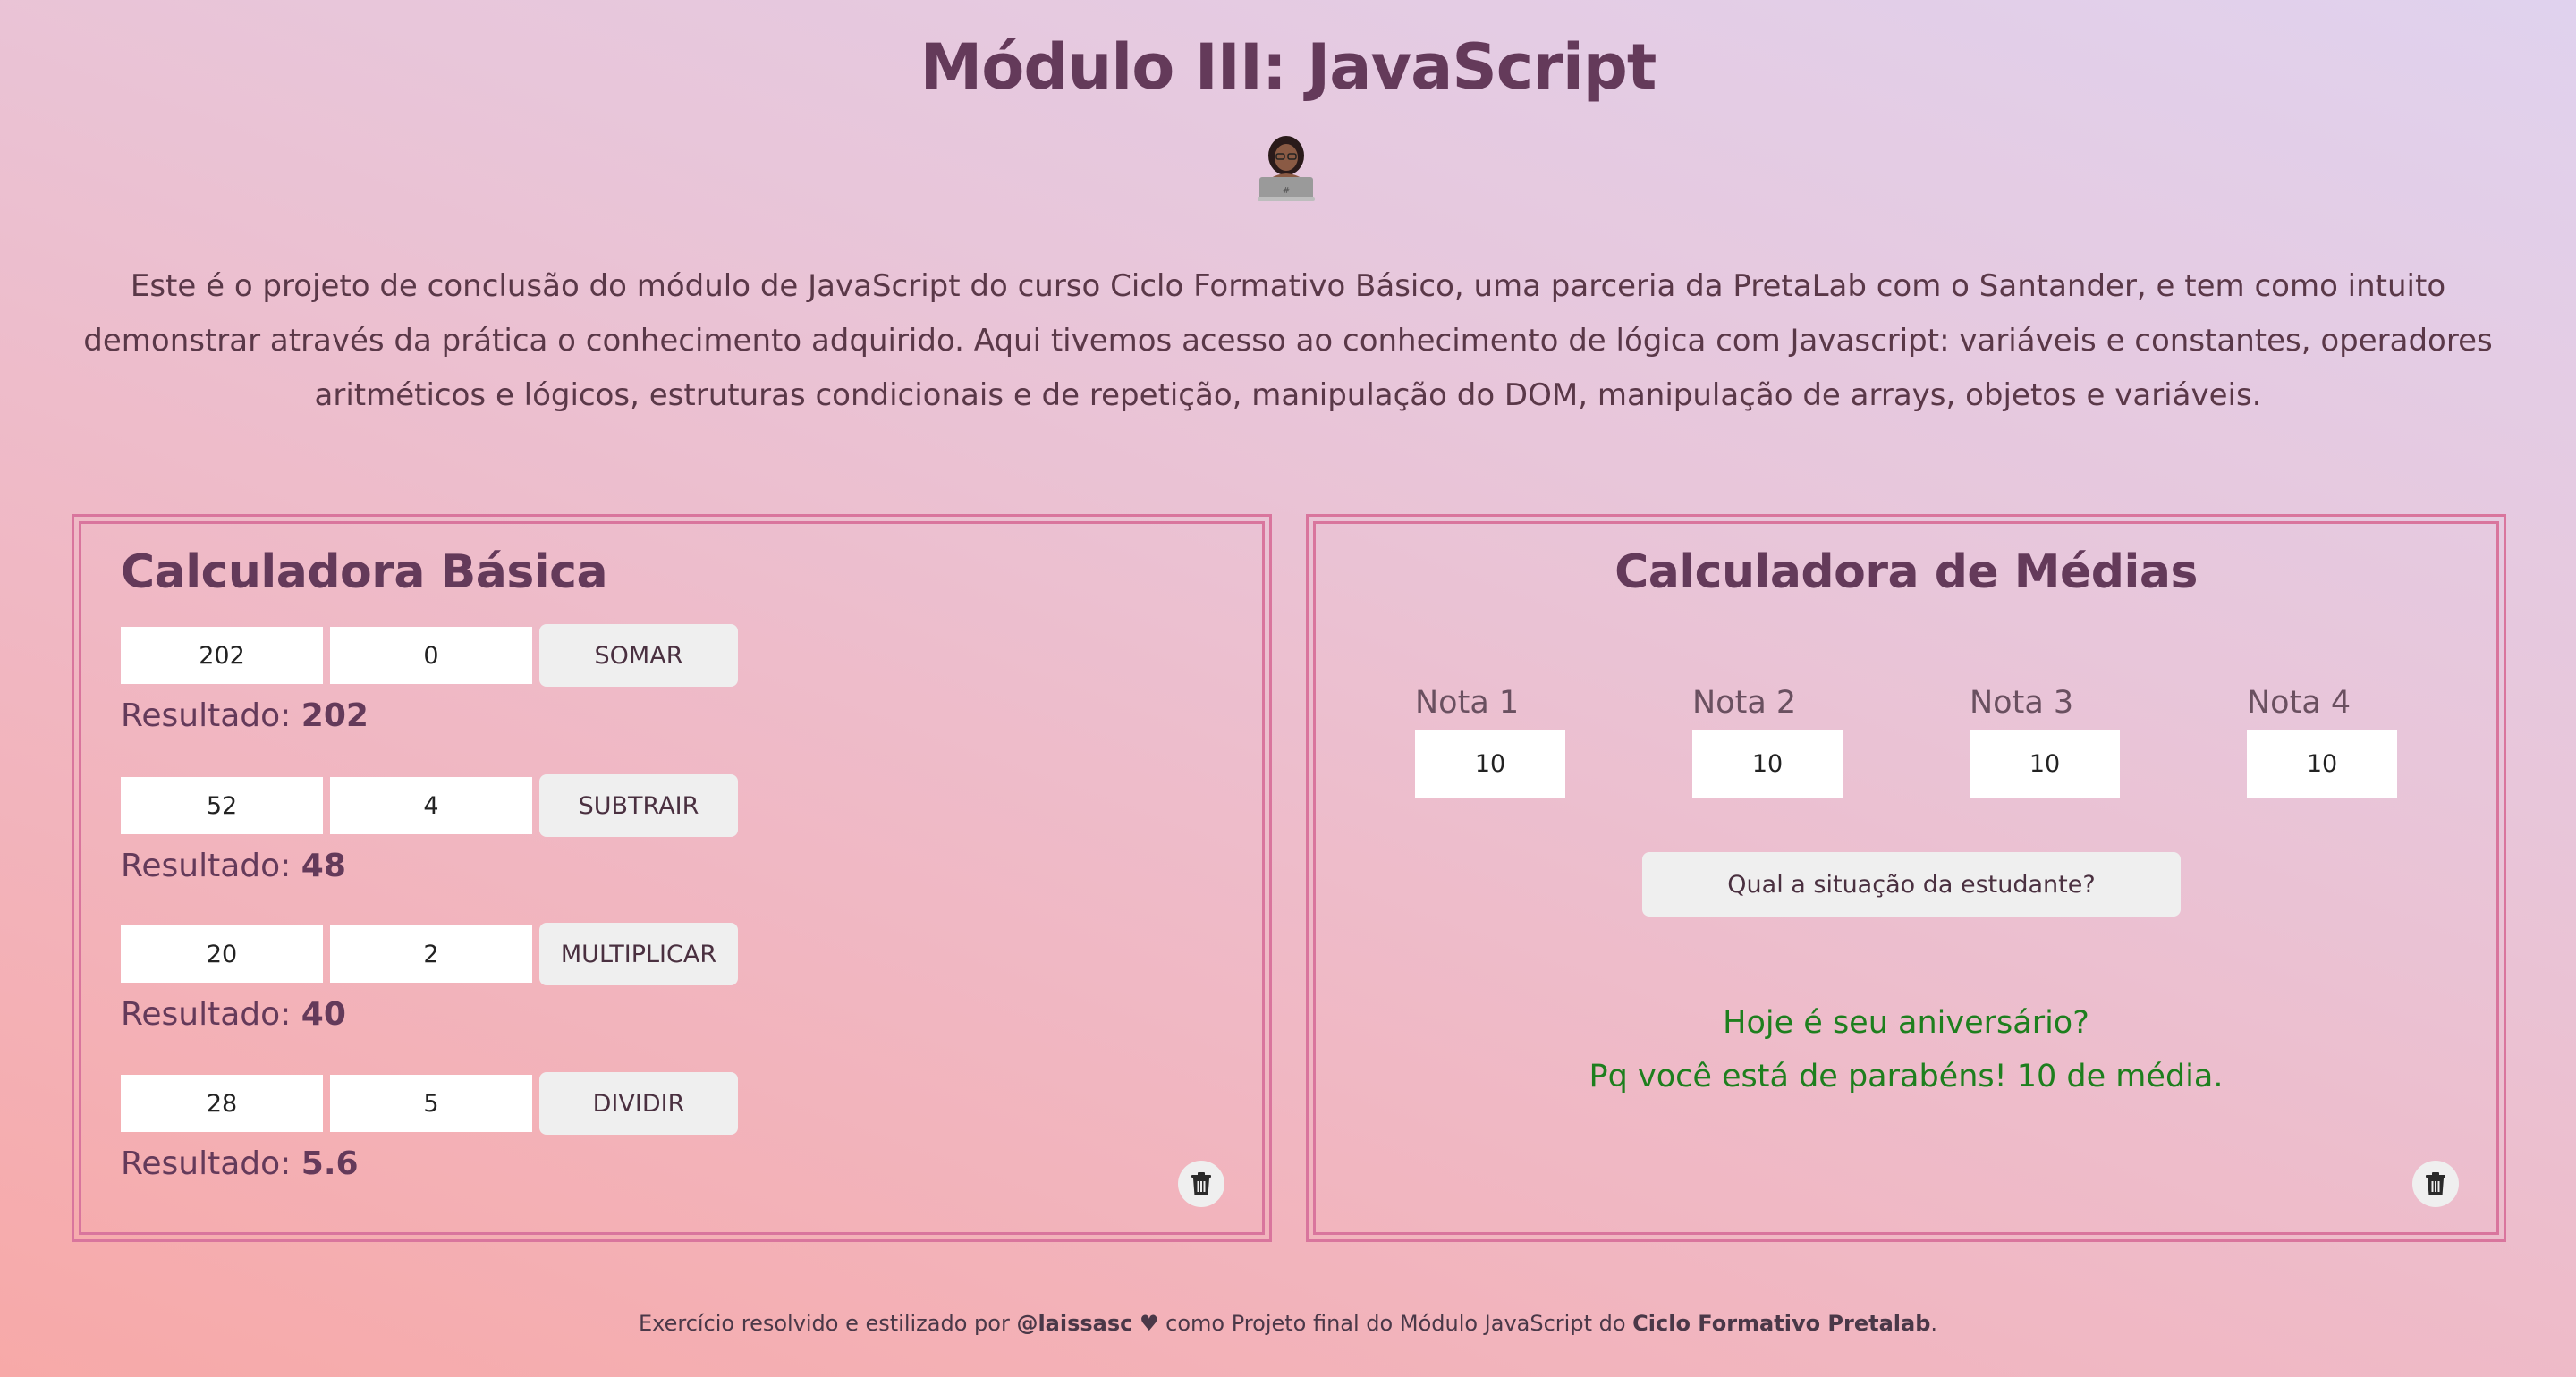  I want to click on footer-course-link: Ciclo Formativo Pretalab, so click(1781, 1323).